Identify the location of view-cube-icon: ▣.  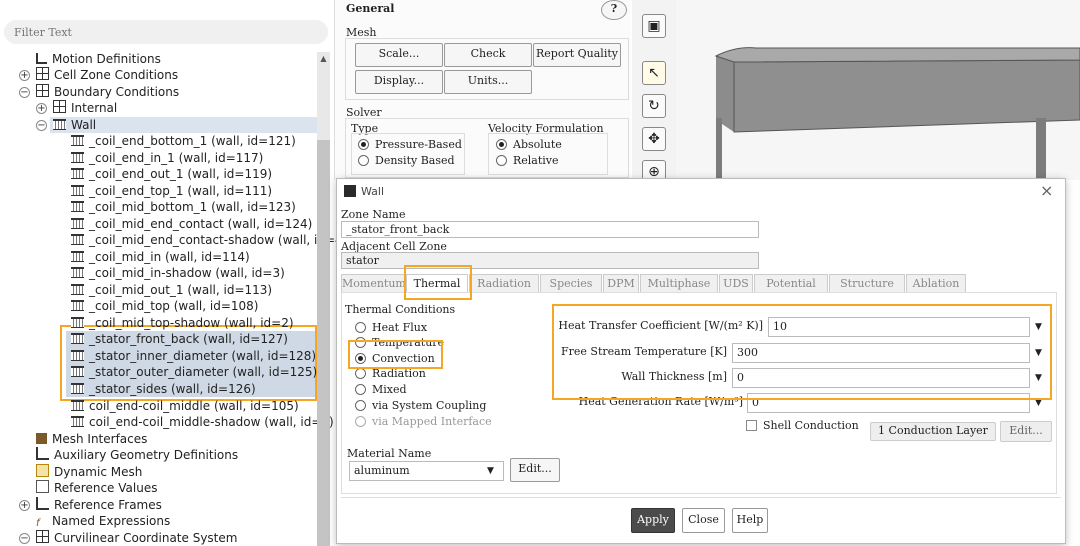
(654, 26).